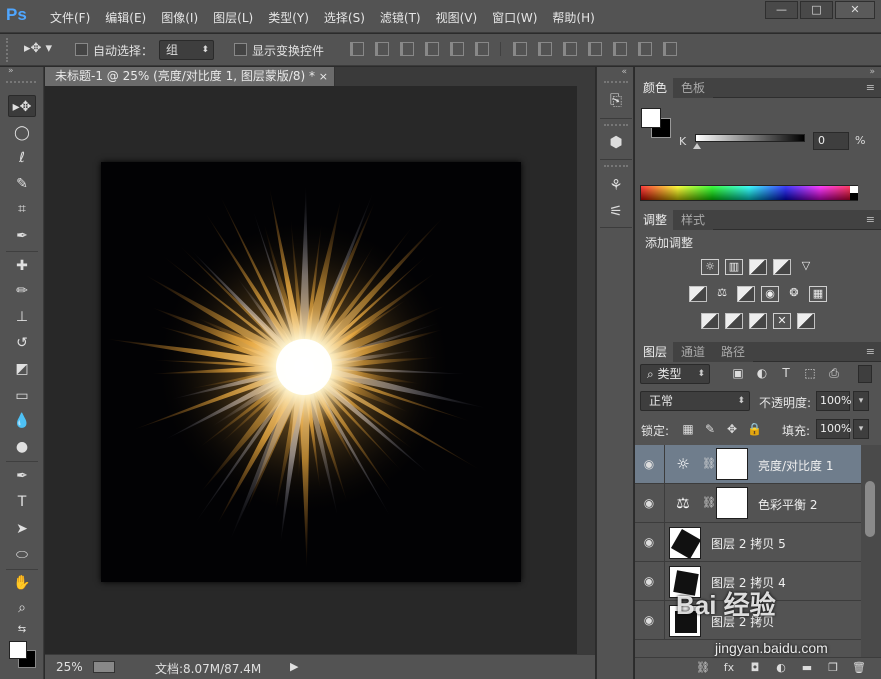 This screenshot has width=881, height=679. Describe the element at coordinates (545, 49) in the screenshot. I see `distribute-vcenter-icon` at that location.